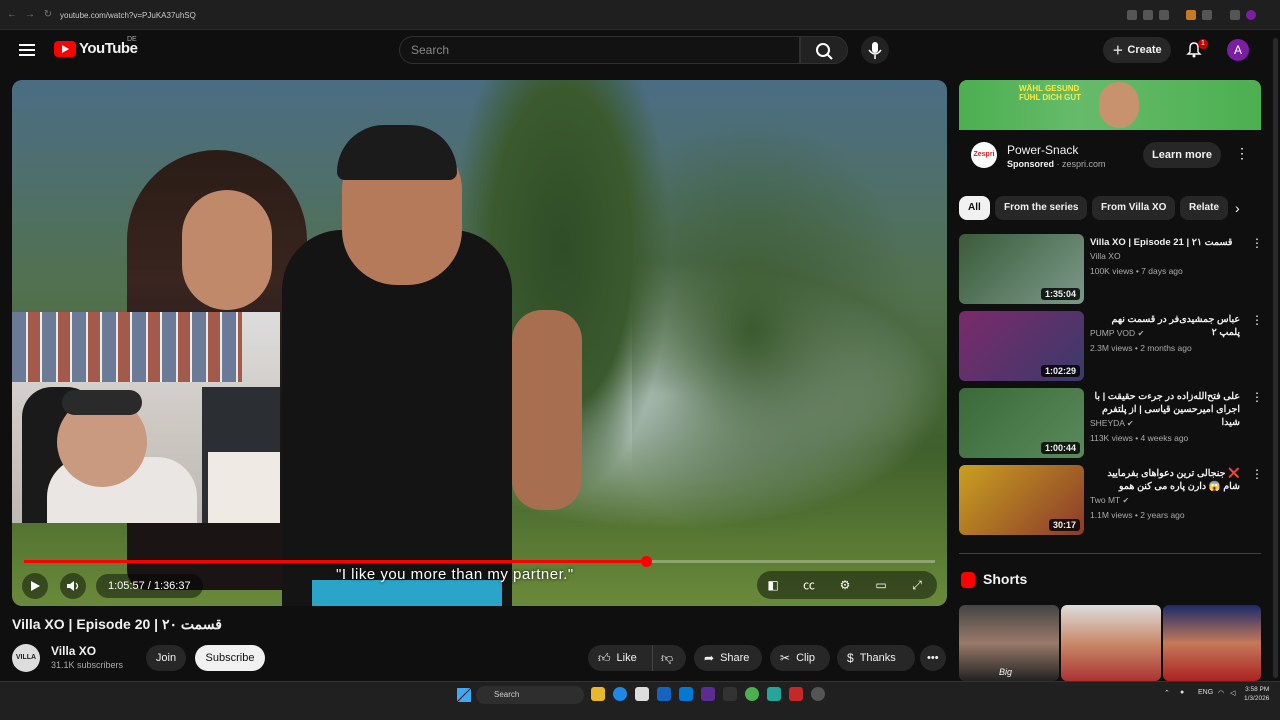  What do you see at coordinates (773, 585) in the screenshot?
I see `autoplay-toggle-icon: ◧` at bounding box center [773, 585].